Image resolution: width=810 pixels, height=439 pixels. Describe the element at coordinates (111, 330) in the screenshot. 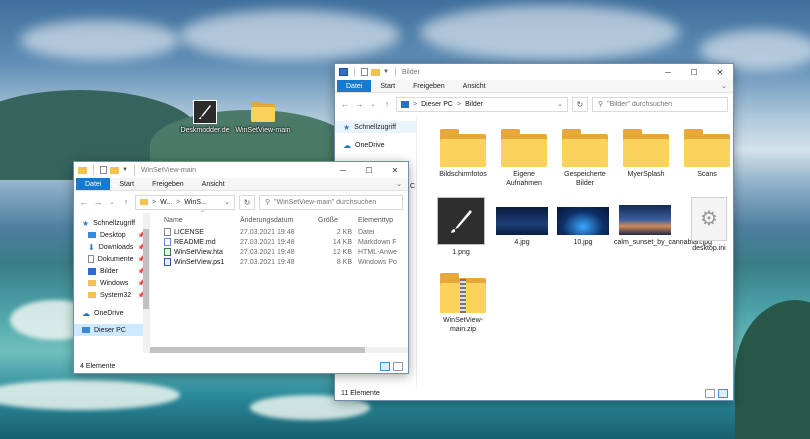

I see `nav-item-dieser-pc: Dieser PC` at that location.